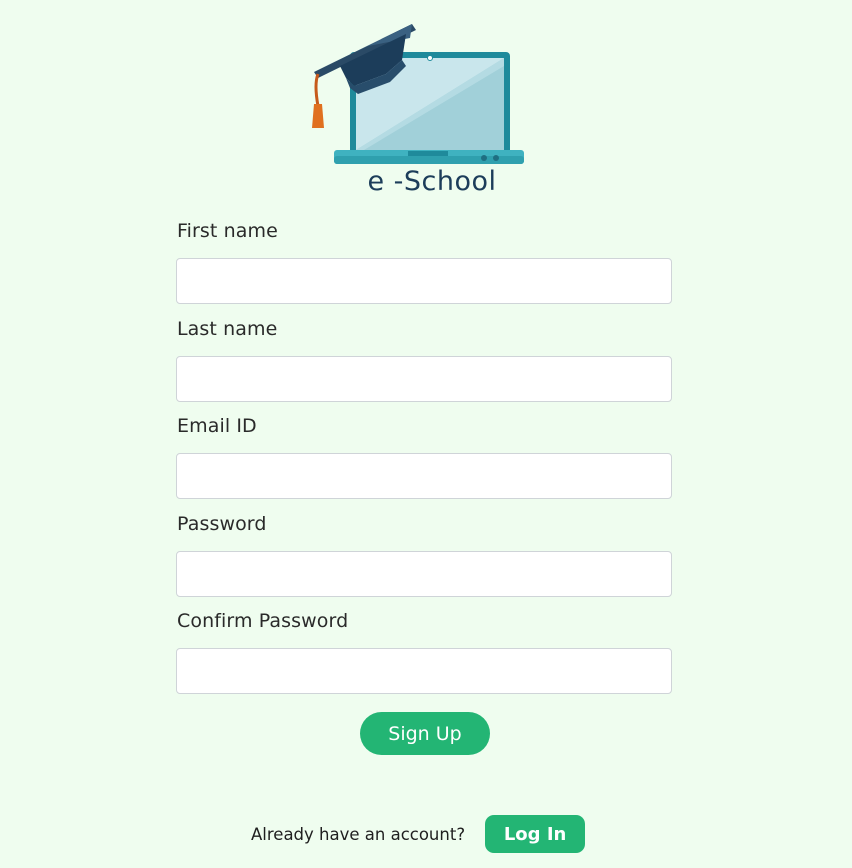 This screenshot has height=868, width=852. Describe the element at coordinates (425, 733) in the screenshot. I see `sign-up-button: Sign Up` at that location.